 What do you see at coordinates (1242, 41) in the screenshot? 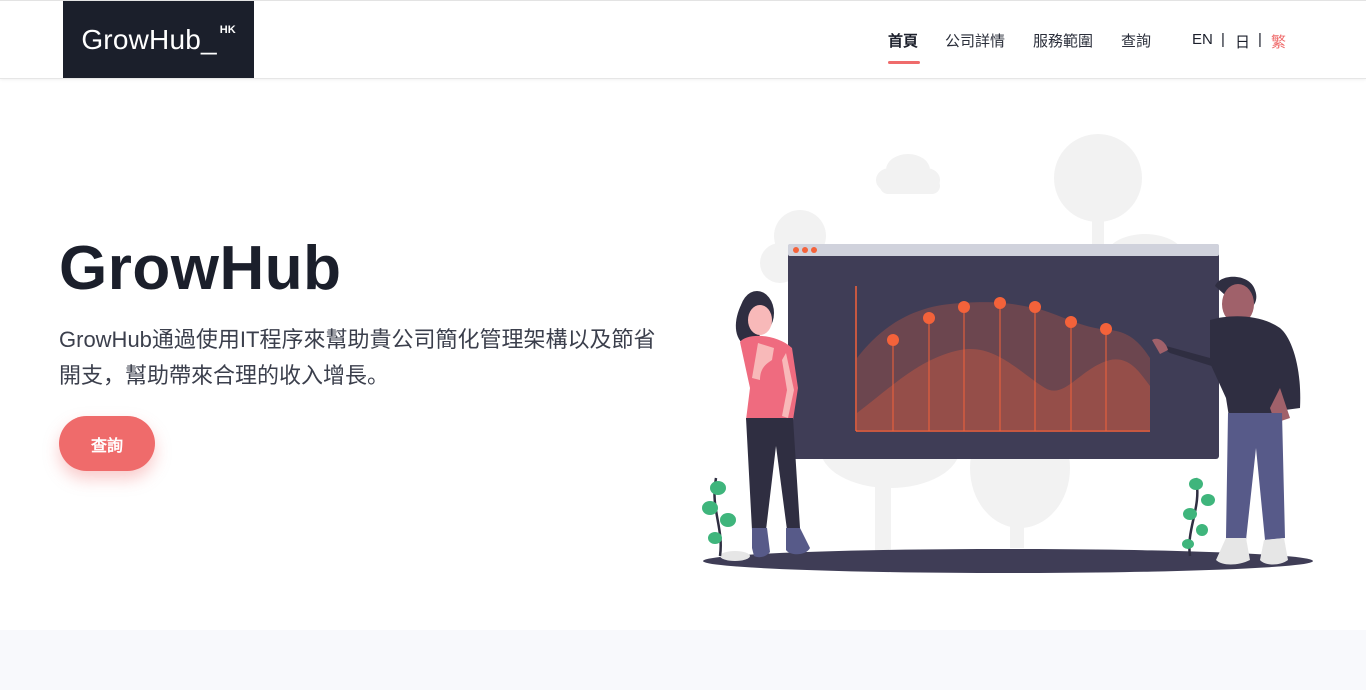
I see `lang-jp: 日` at bounding box center [1242, 41].